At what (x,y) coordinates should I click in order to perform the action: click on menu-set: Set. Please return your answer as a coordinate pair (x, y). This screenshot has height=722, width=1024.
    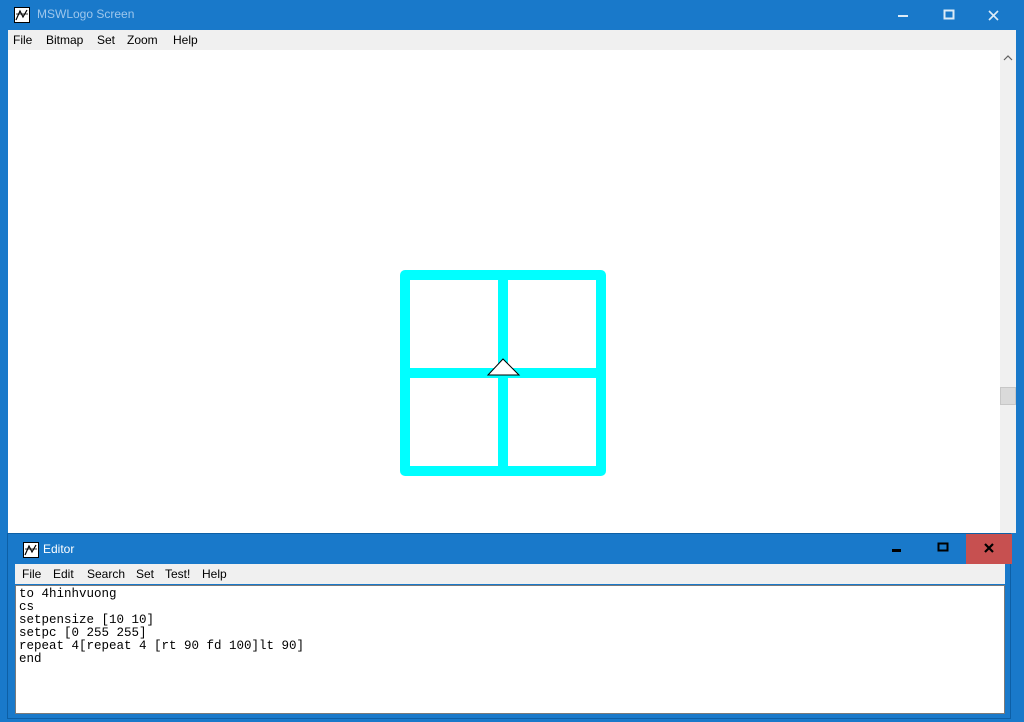
    Looking at the image, I should click on (106, 40).